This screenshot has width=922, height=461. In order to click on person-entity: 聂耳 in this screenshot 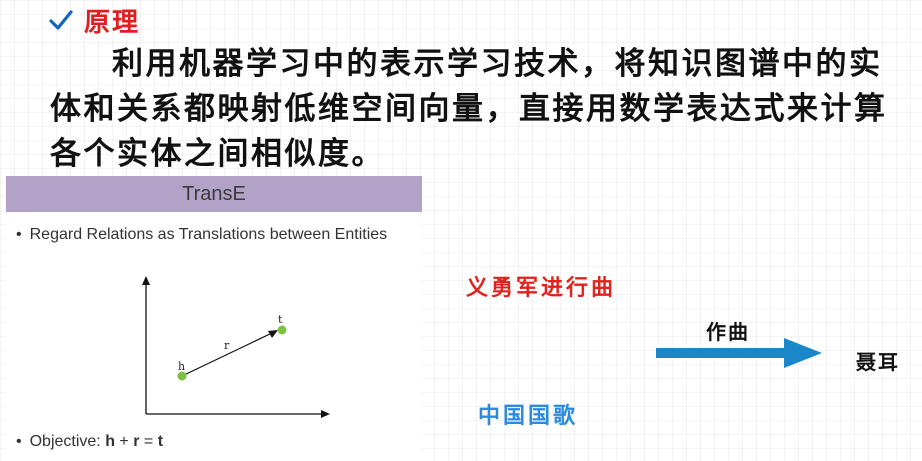, I will do `click(878, 362)`.